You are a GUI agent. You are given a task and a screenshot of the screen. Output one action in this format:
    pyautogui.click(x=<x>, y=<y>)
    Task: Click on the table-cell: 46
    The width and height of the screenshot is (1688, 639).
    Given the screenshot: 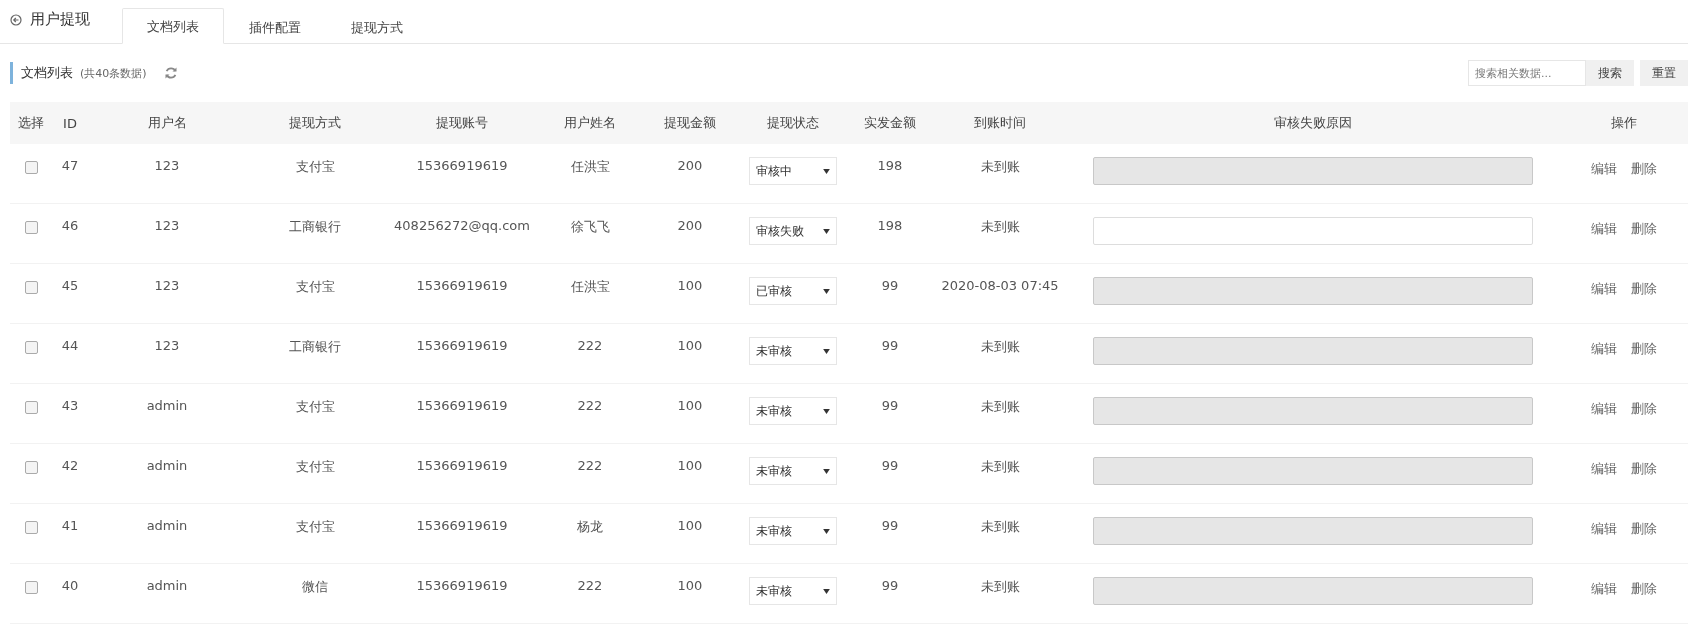 What is the action you would take?
    pyautogui.click(x=70, y=225)
    